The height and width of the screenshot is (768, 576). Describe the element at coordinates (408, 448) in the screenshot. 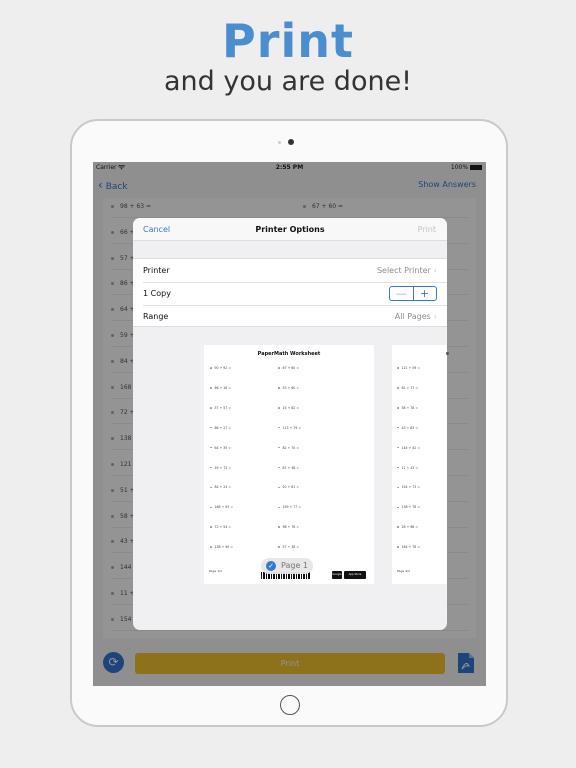

I see `preview-problem: 144 + 42 =` at that location.